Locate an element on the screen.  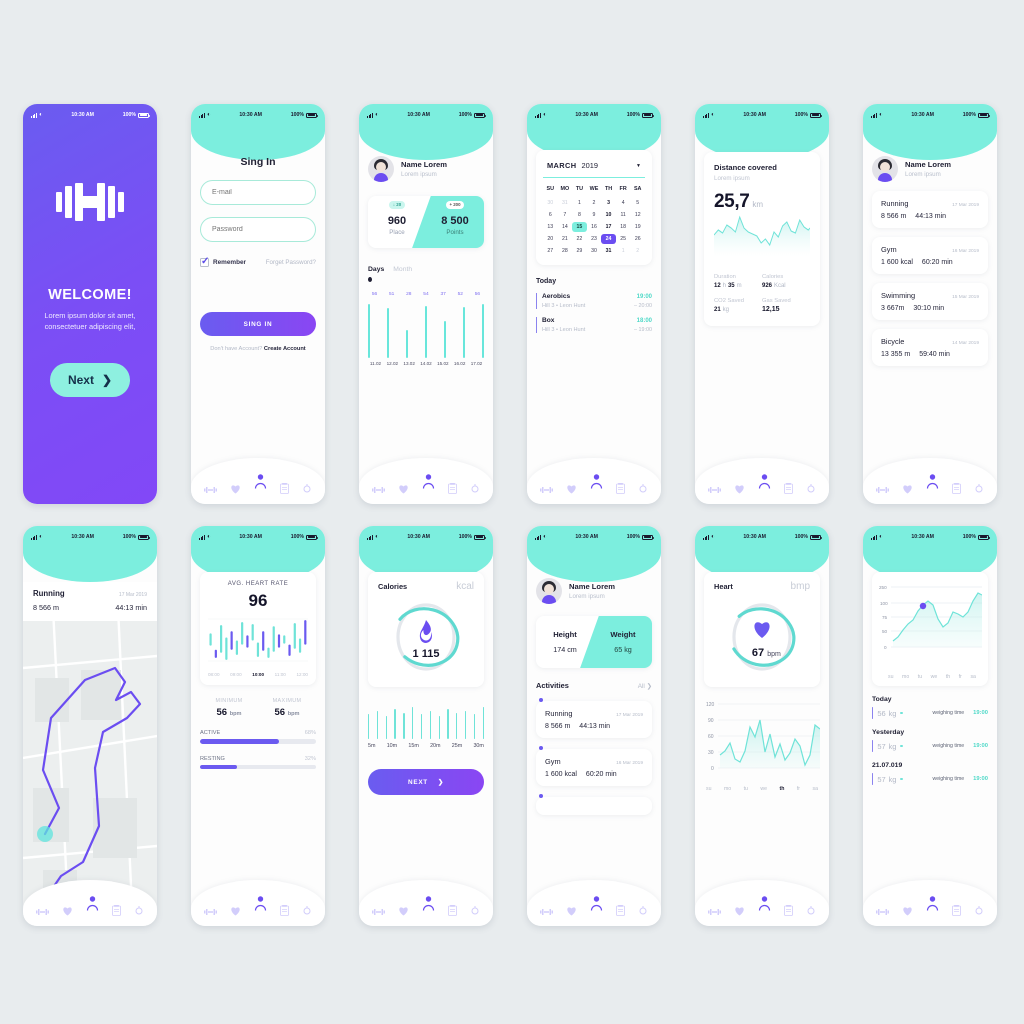
calendar-day: 8 is located at coordinates (579, 215).